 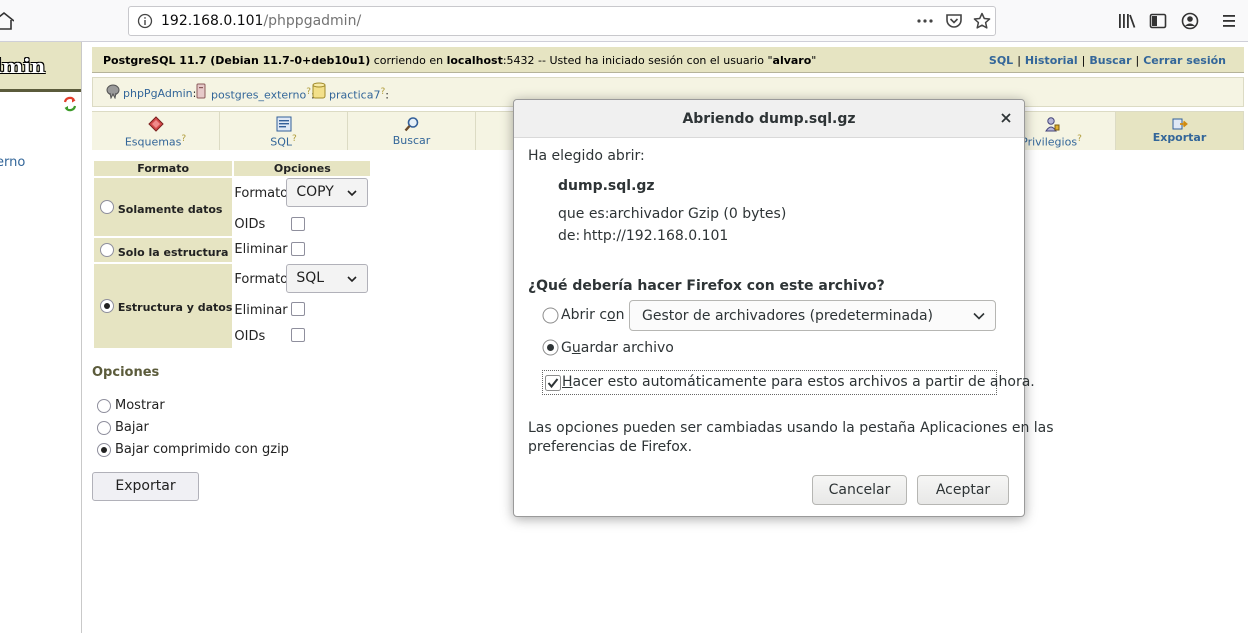 I want to click on save-accesskey: u, so click(x=576, y=348).